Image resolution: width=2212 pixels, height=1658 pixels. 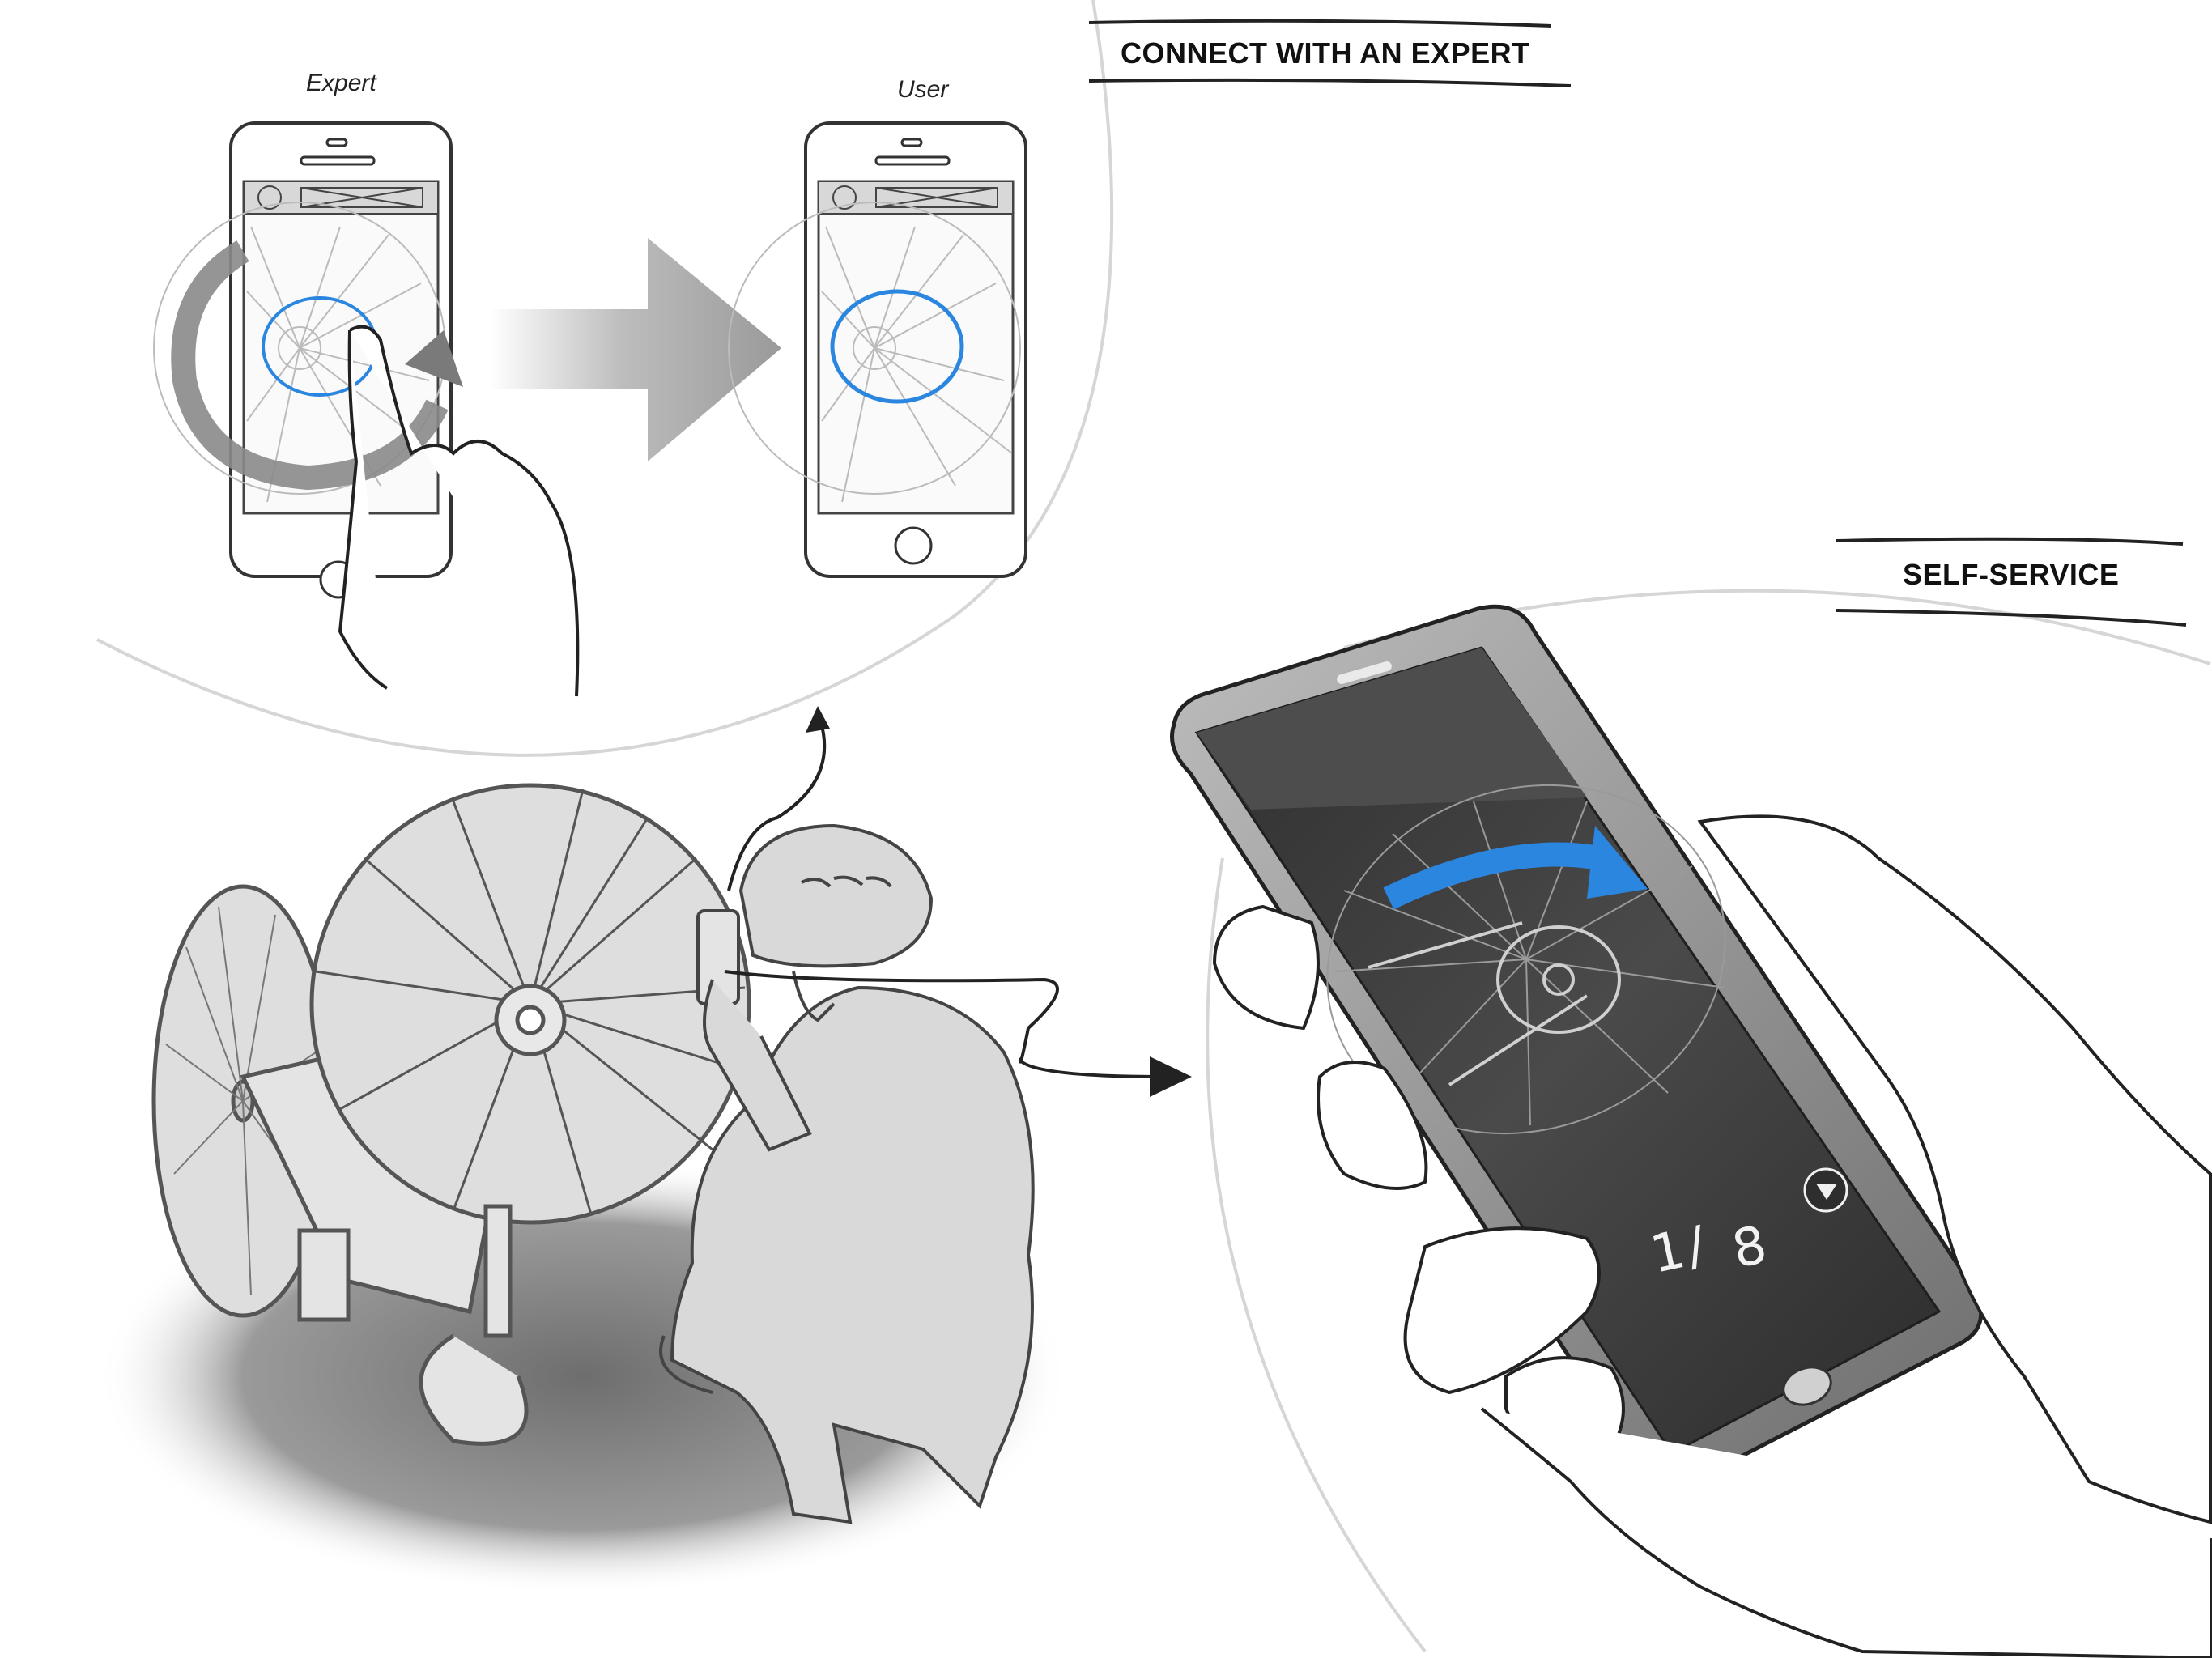 What do you see at coordinates (2011, 574) in the screenshot?
I see `self-service-title: SELF-SERVICE` at bounding box center [2011, 574].